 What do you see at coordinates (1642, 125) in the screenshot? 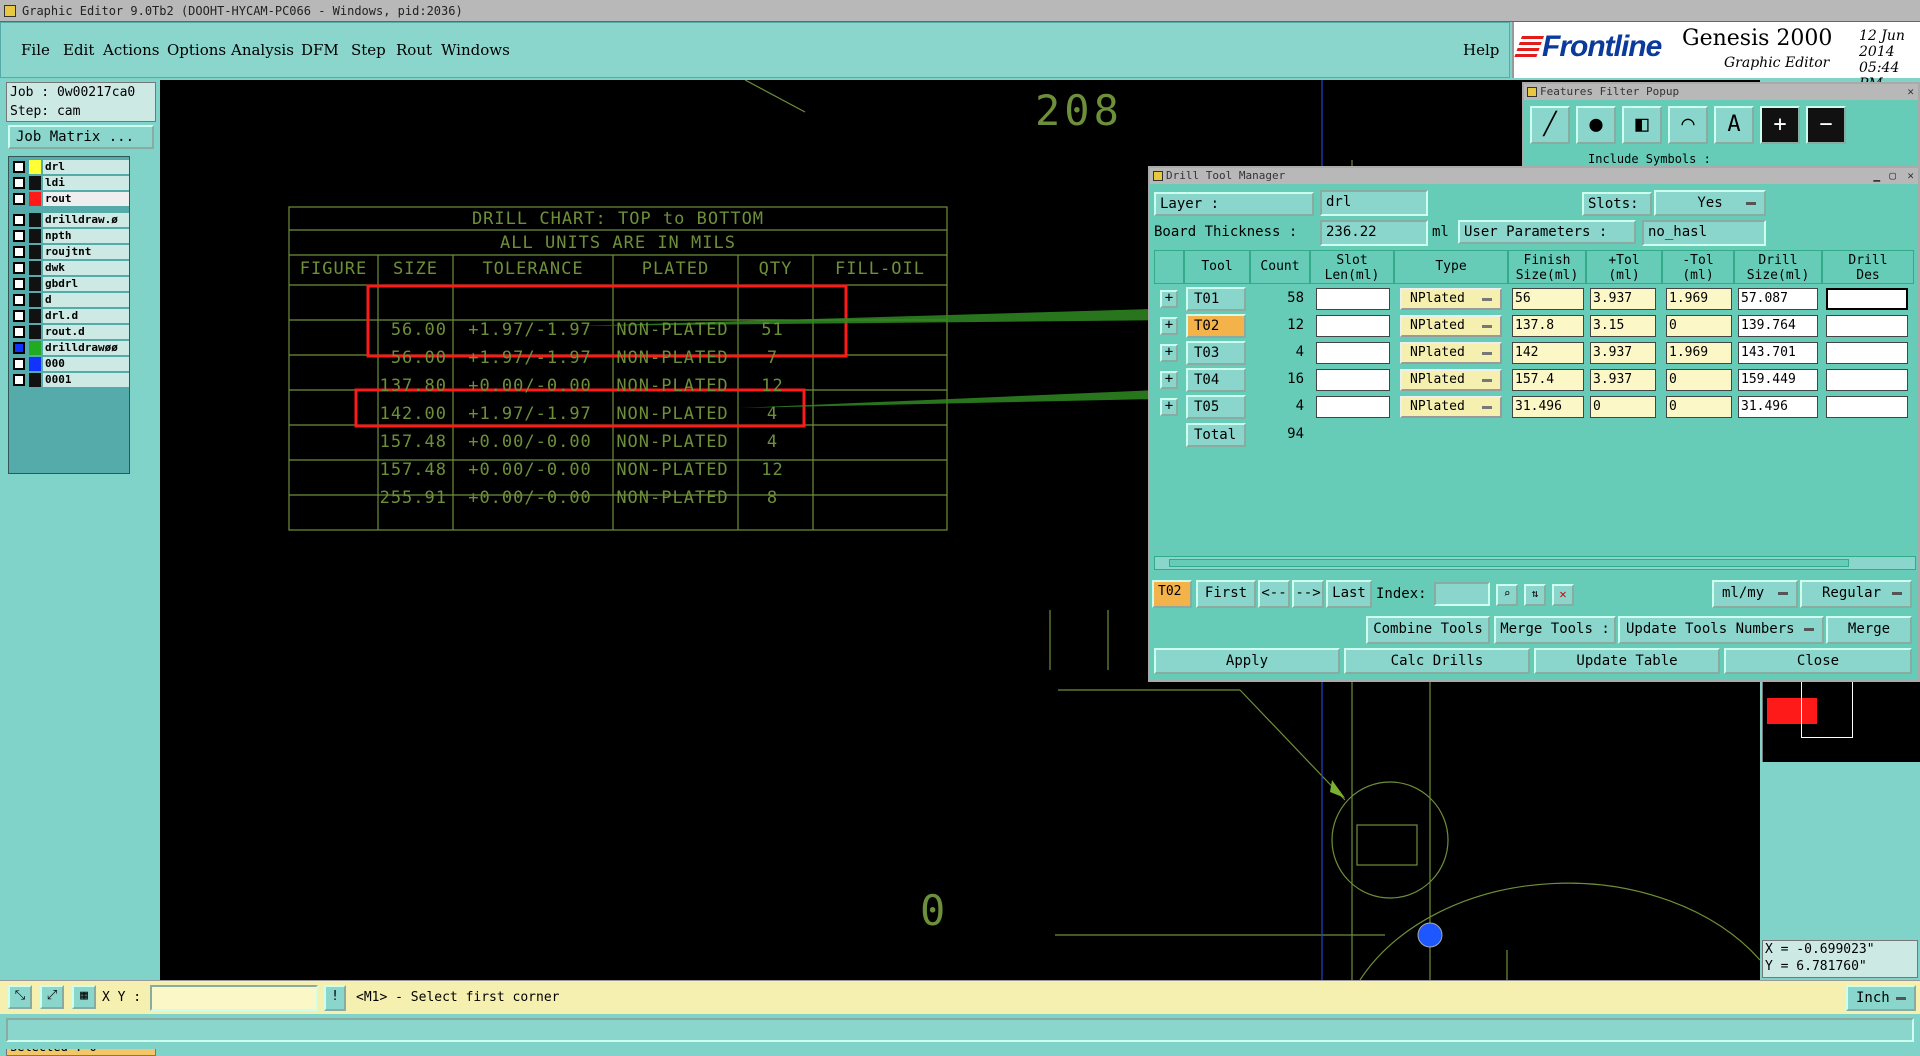
I see `surface-tool-icon: ◧` at bounding box center [1642, 125].